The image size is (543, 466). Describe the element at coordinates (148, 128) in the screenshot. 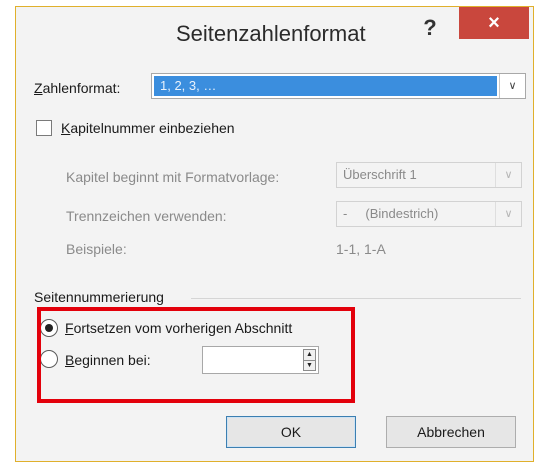

I see `include-chapter-label: Kapitelnummer einbeziehen` at that location.